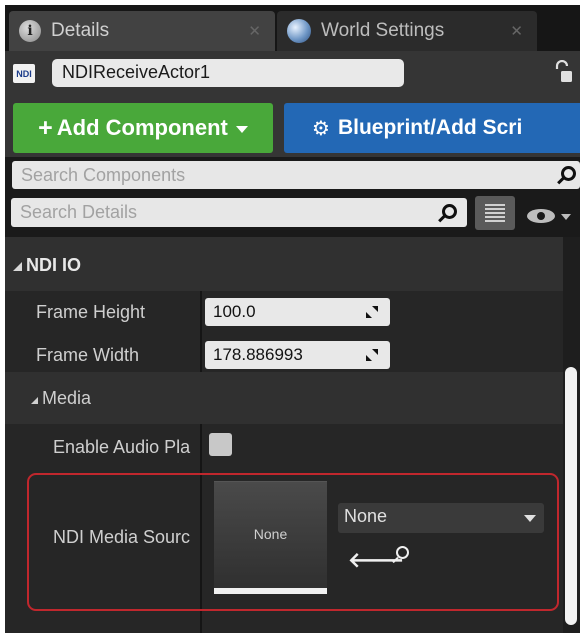 The height and width of the screenshot is (633, 584). What do you see at coordinates (228, 73) in the screenshot?
I see `actor-name-field: NDIReceiveActor1` at bounding box center [228, 73].